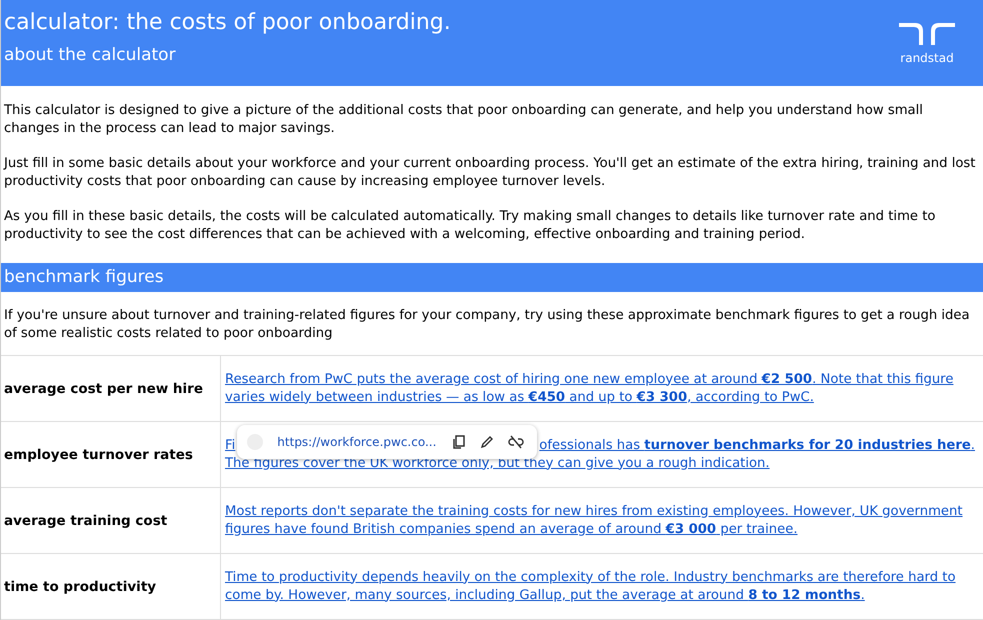 Image resolution: width=983 pixels, height=620 pixels. I want to click on row-label: average training cost, so click(111, 520).